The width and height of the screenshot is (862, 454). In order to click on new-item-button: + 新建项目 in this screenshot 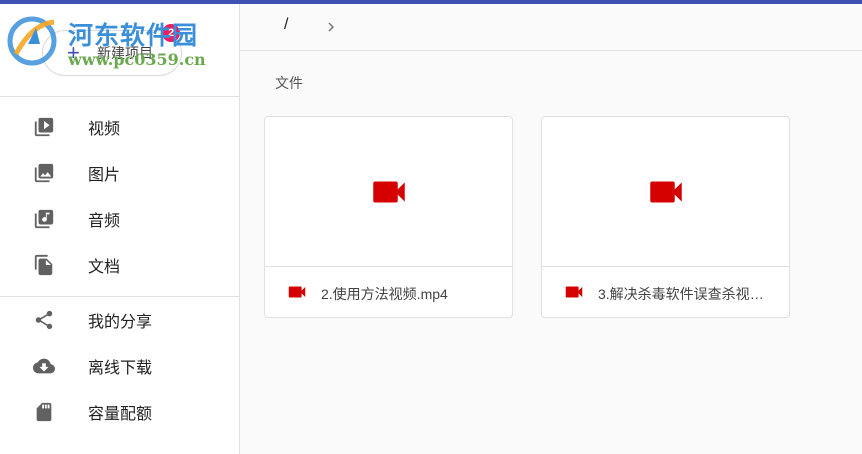, I will do `click(112, 53)`.